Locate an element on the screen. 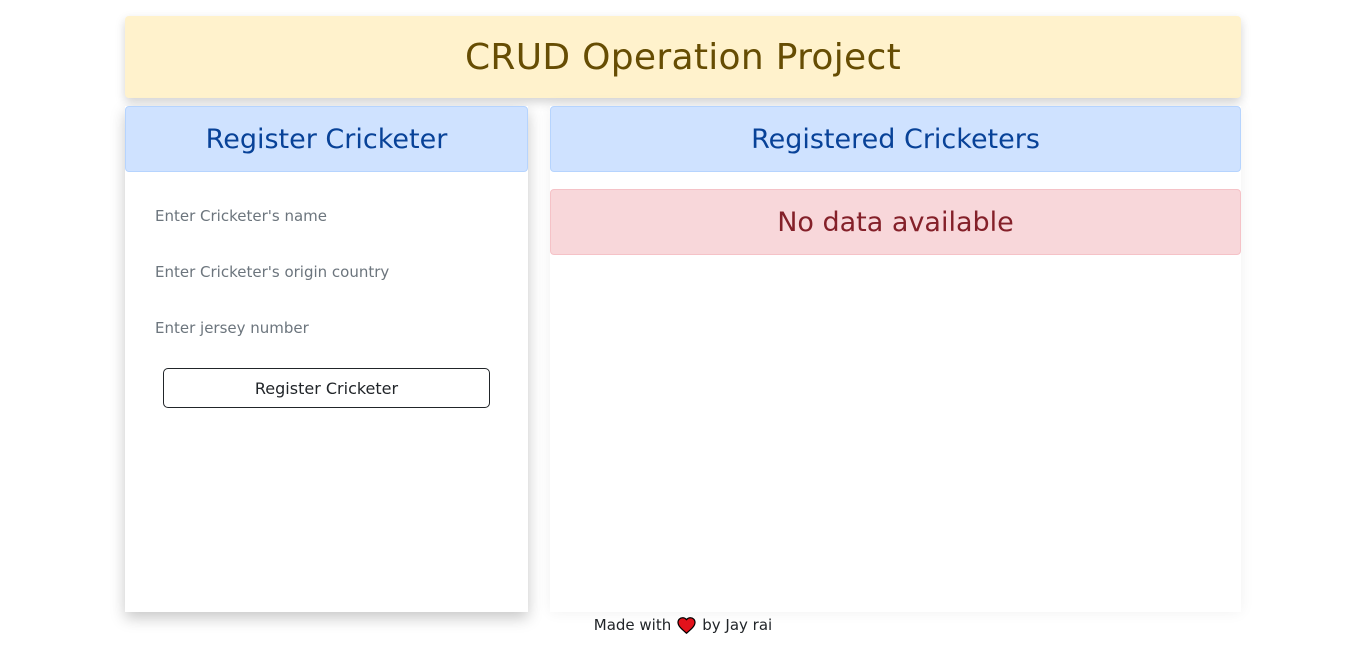 This screenshot has height=657, width=1366. register-panel-header: Register Cricketer is located at coordinates (326, 139).